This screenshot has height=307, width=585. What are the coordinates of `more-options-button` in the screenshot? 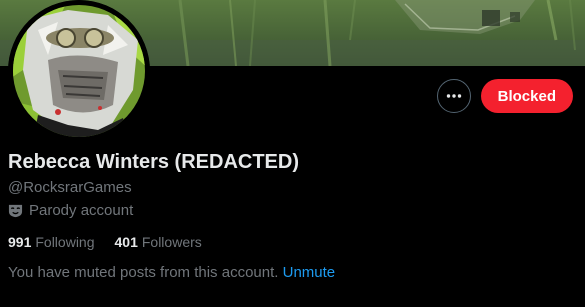 It's located at (453, 96).